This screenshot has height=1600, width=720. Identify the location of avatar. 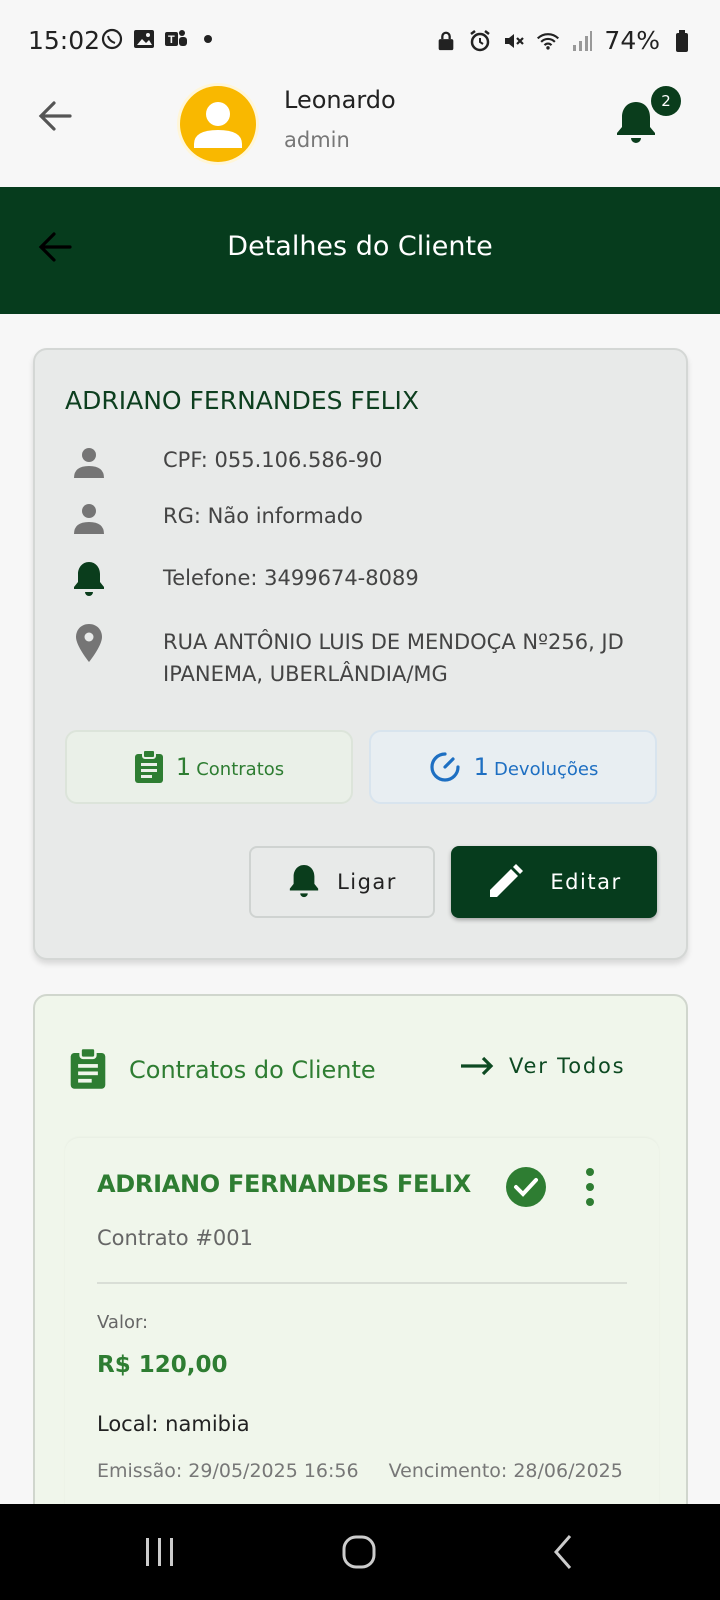
(218, 124).